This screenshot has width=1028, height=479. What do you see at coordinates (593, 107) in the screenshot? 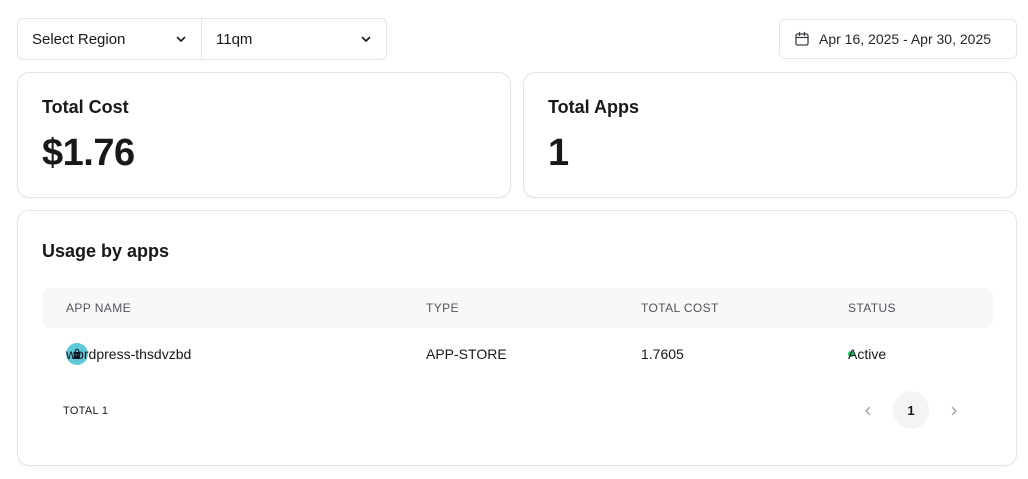
I see `total-apps-label: Total Apps` at bounding box center [593, 107].